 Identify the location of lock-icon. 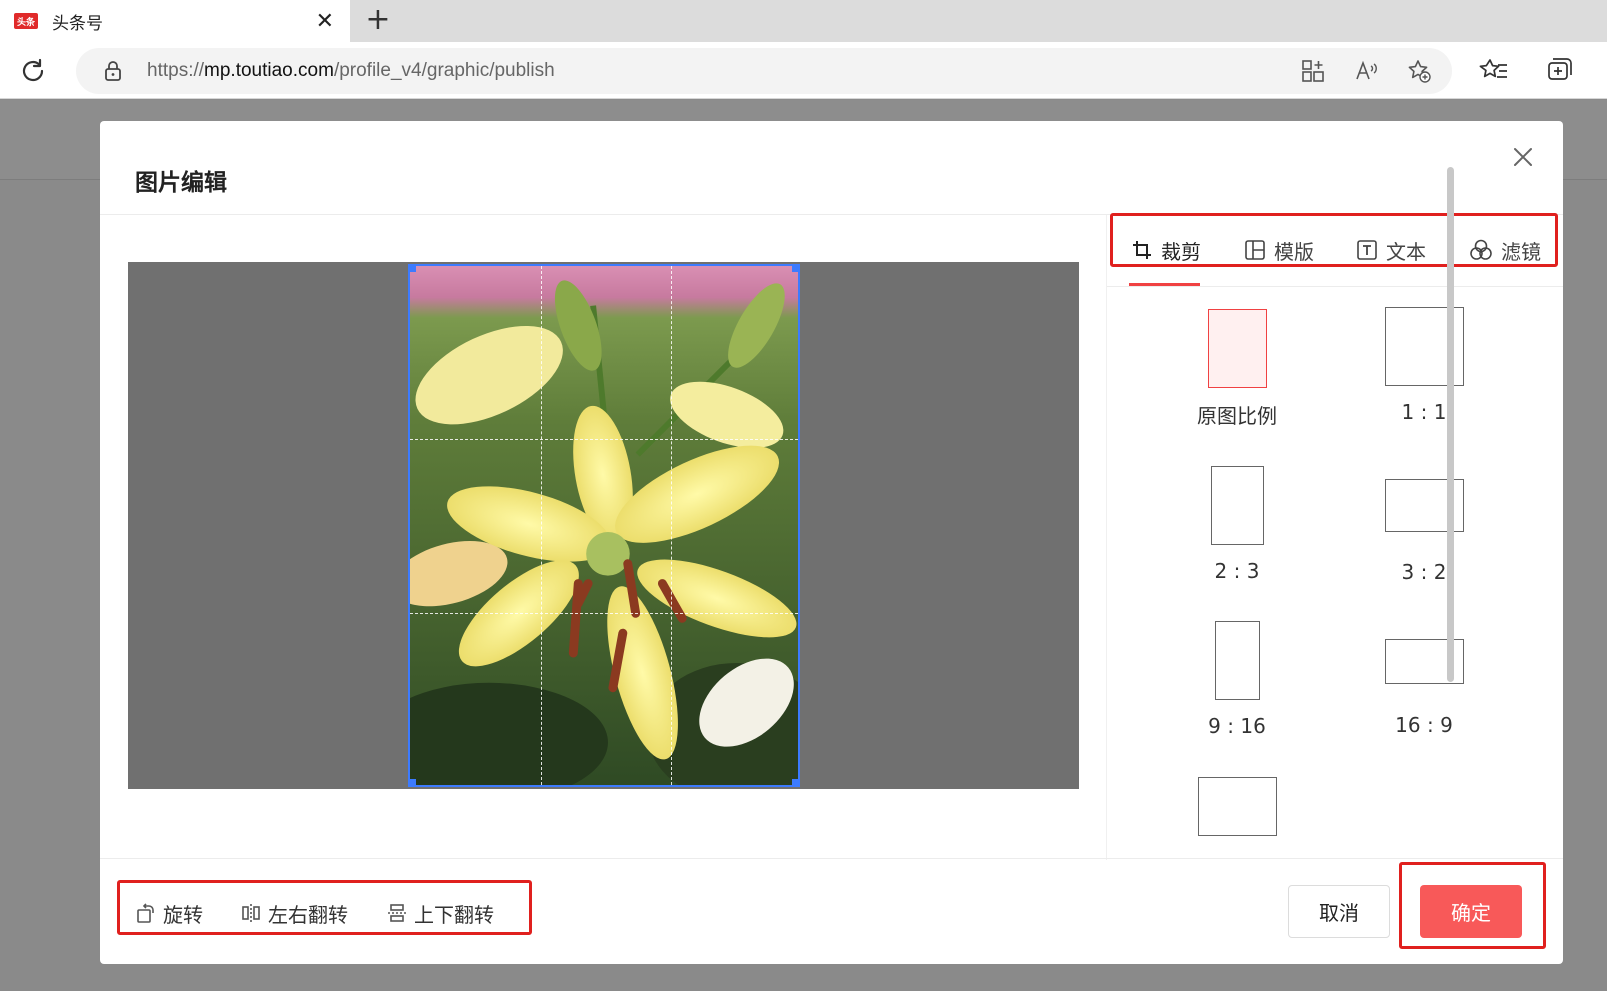
(113, 71).